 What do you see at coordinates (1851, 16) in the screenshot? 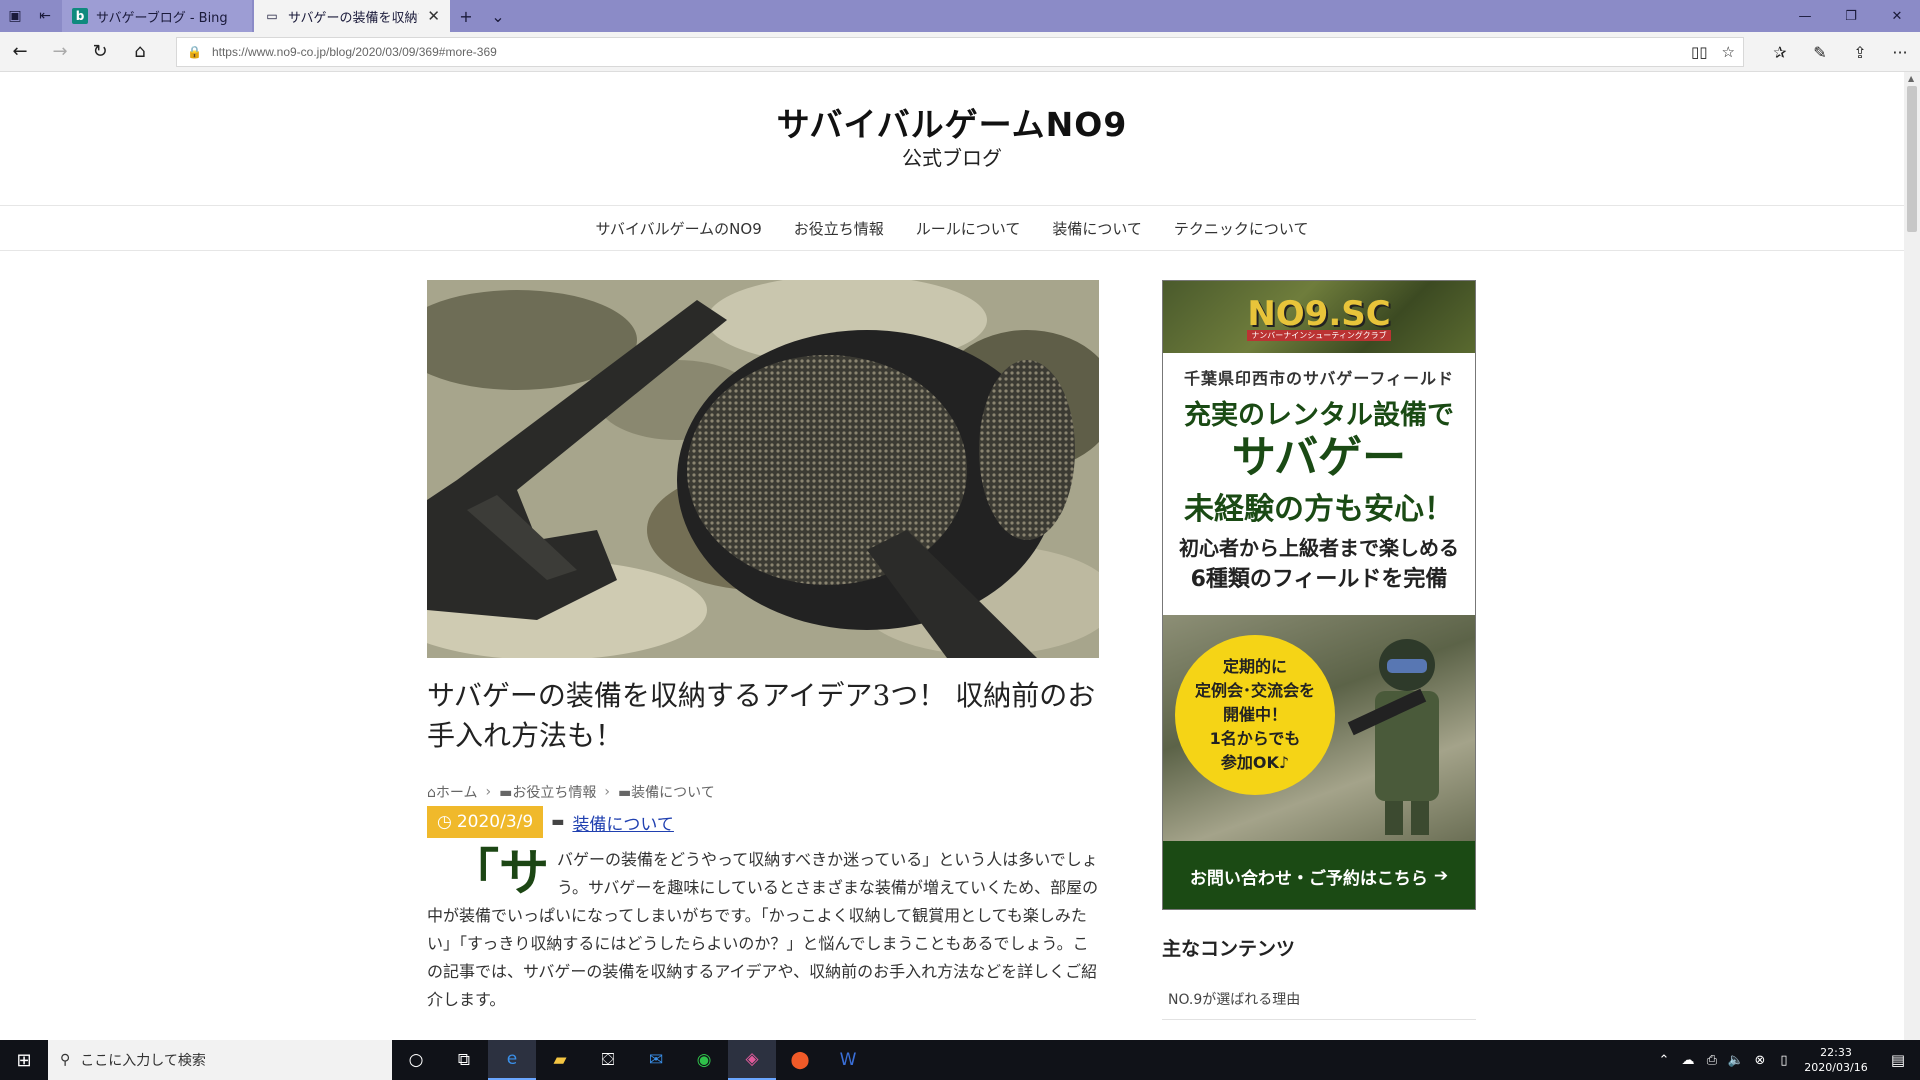
I see `restore-button: ❐` at bounding box center [1851, 16].